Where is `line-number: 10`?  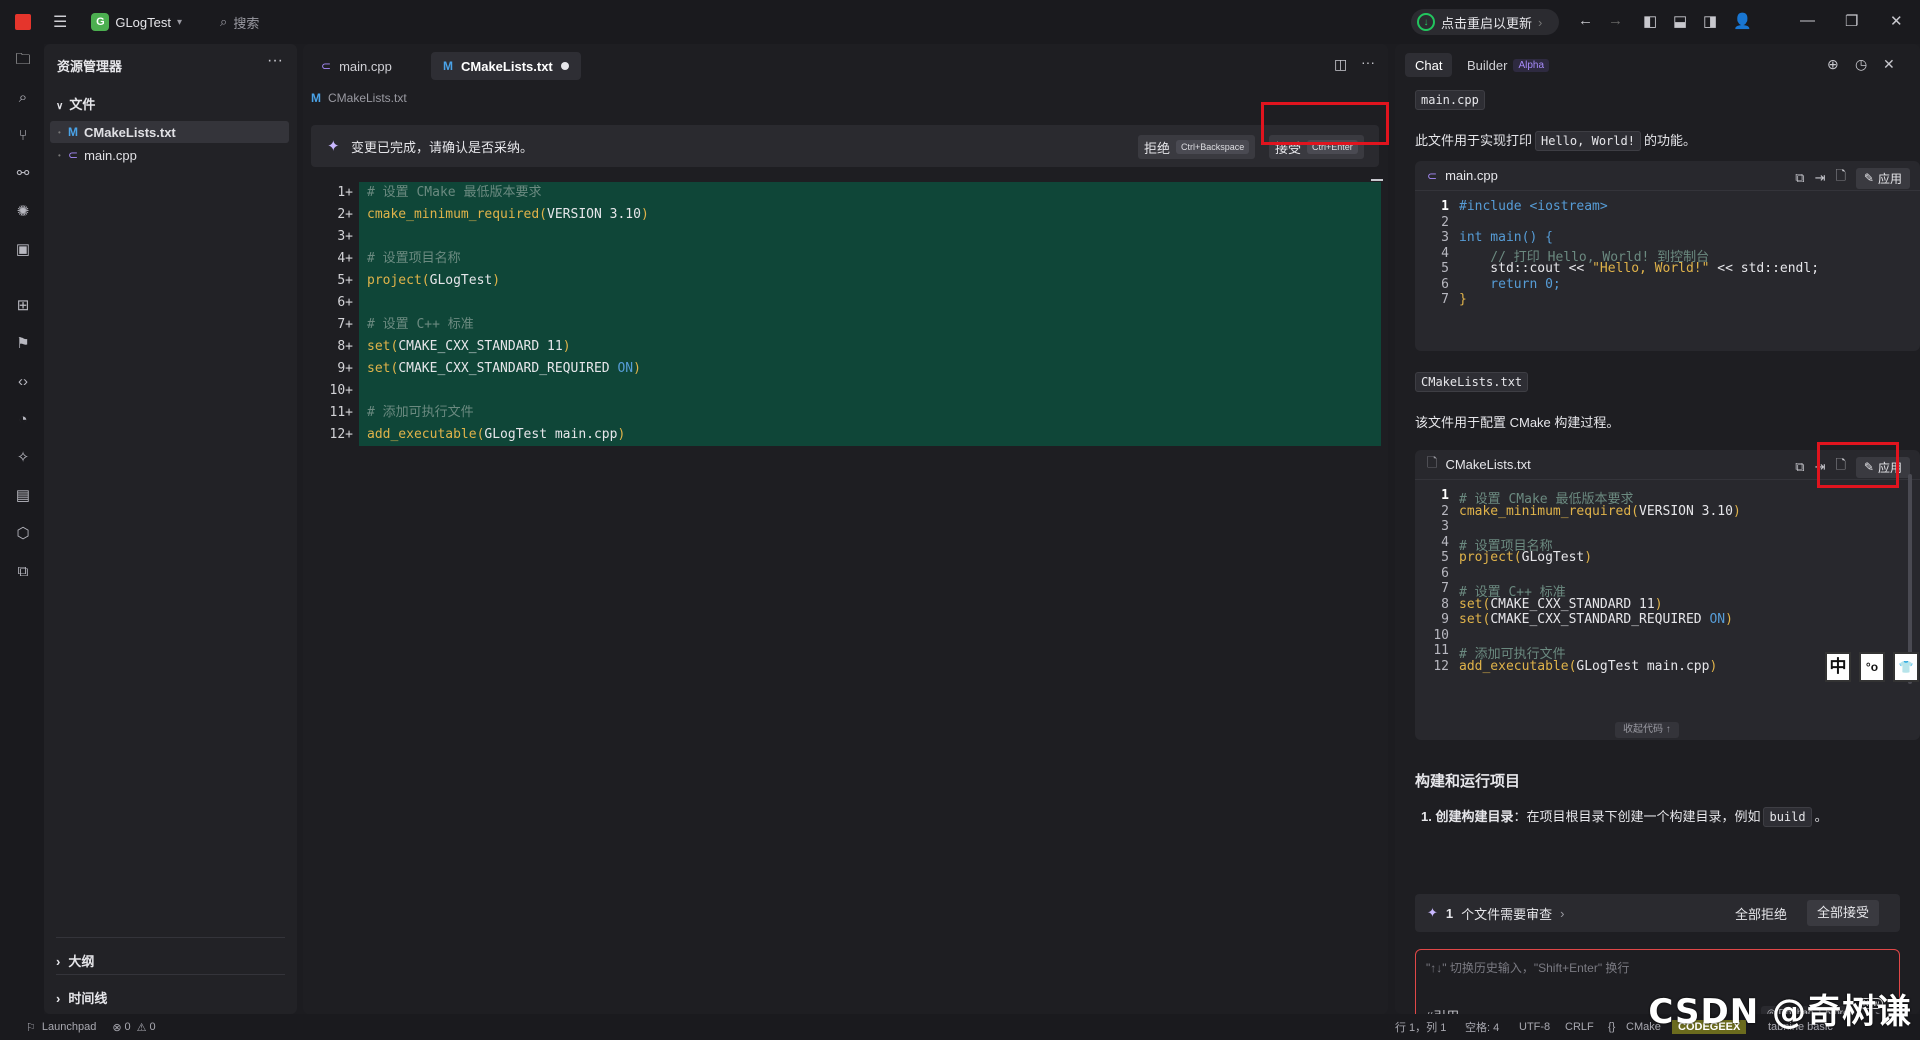 line-number: 10 is located at coordinates (1441, 635).